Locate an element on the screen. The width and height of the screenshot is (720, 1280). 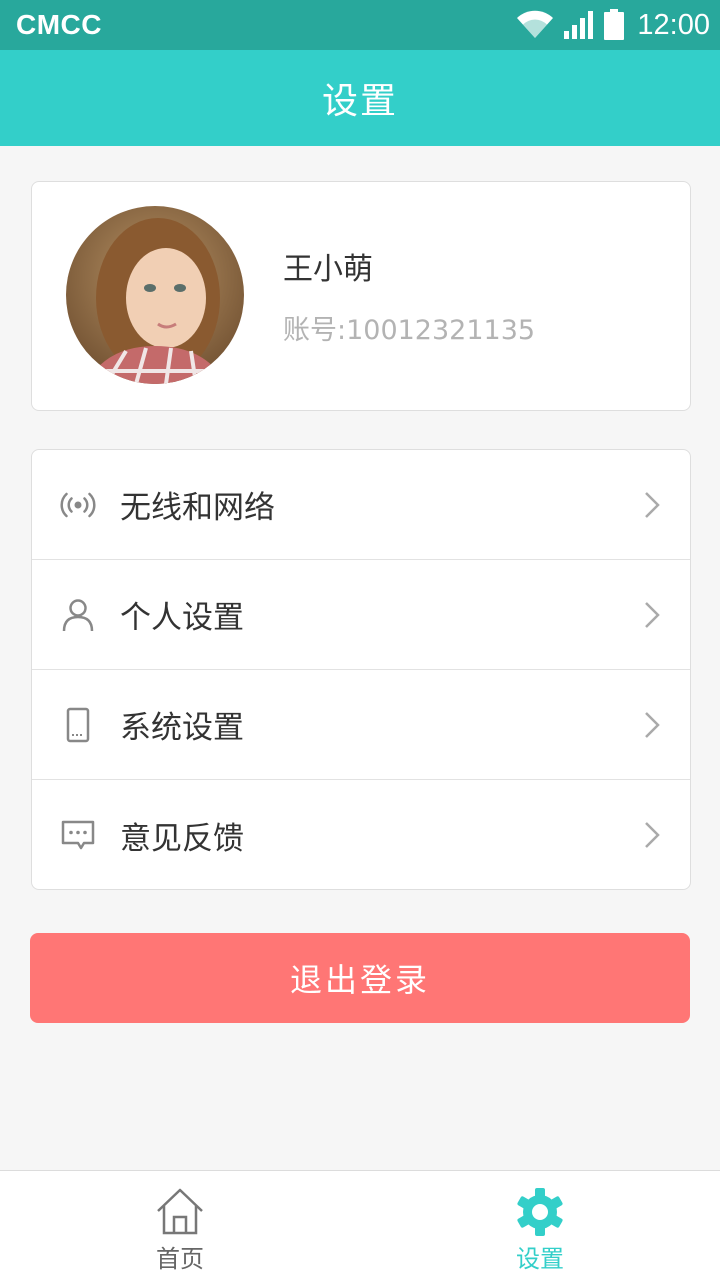
tab-home: 首页 is located at coordinates (180, 1225).